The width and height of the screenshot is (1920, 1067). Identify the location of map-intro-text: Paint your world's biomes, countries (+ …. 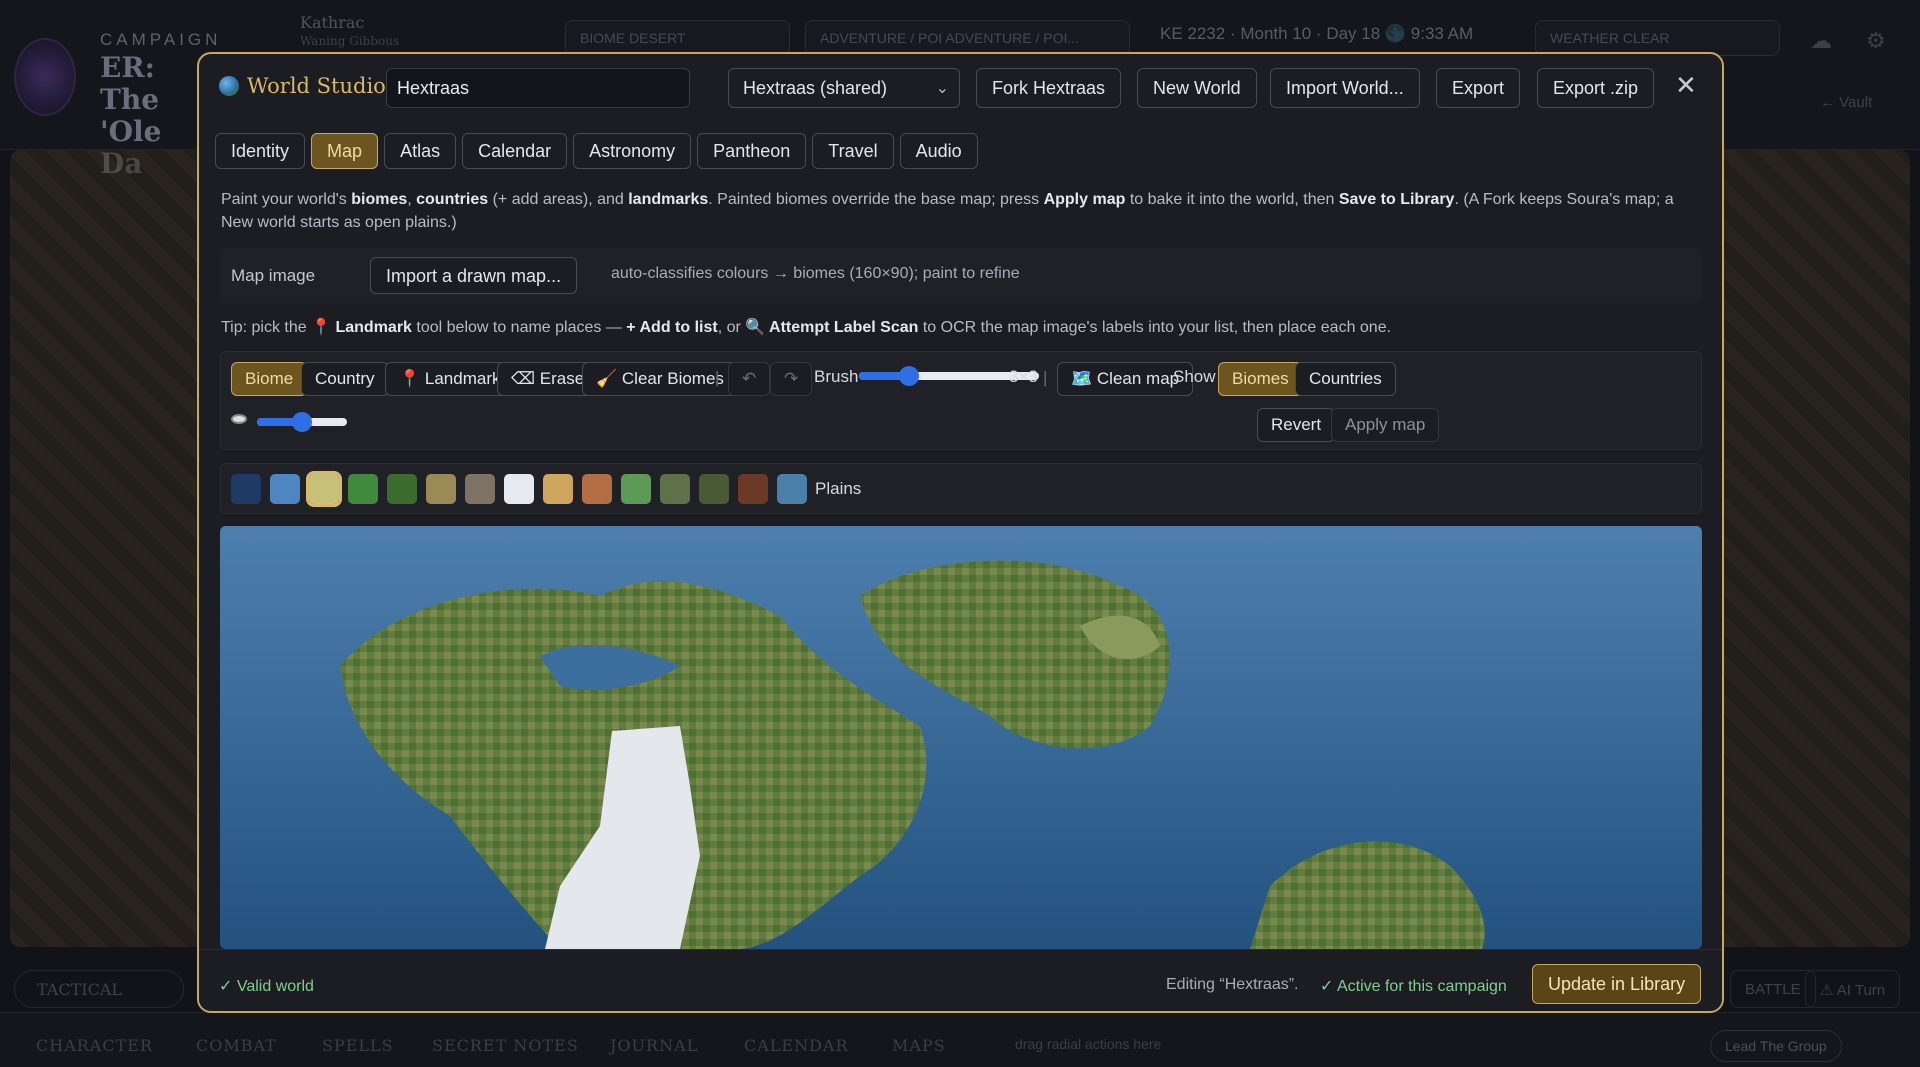
(961, 211).